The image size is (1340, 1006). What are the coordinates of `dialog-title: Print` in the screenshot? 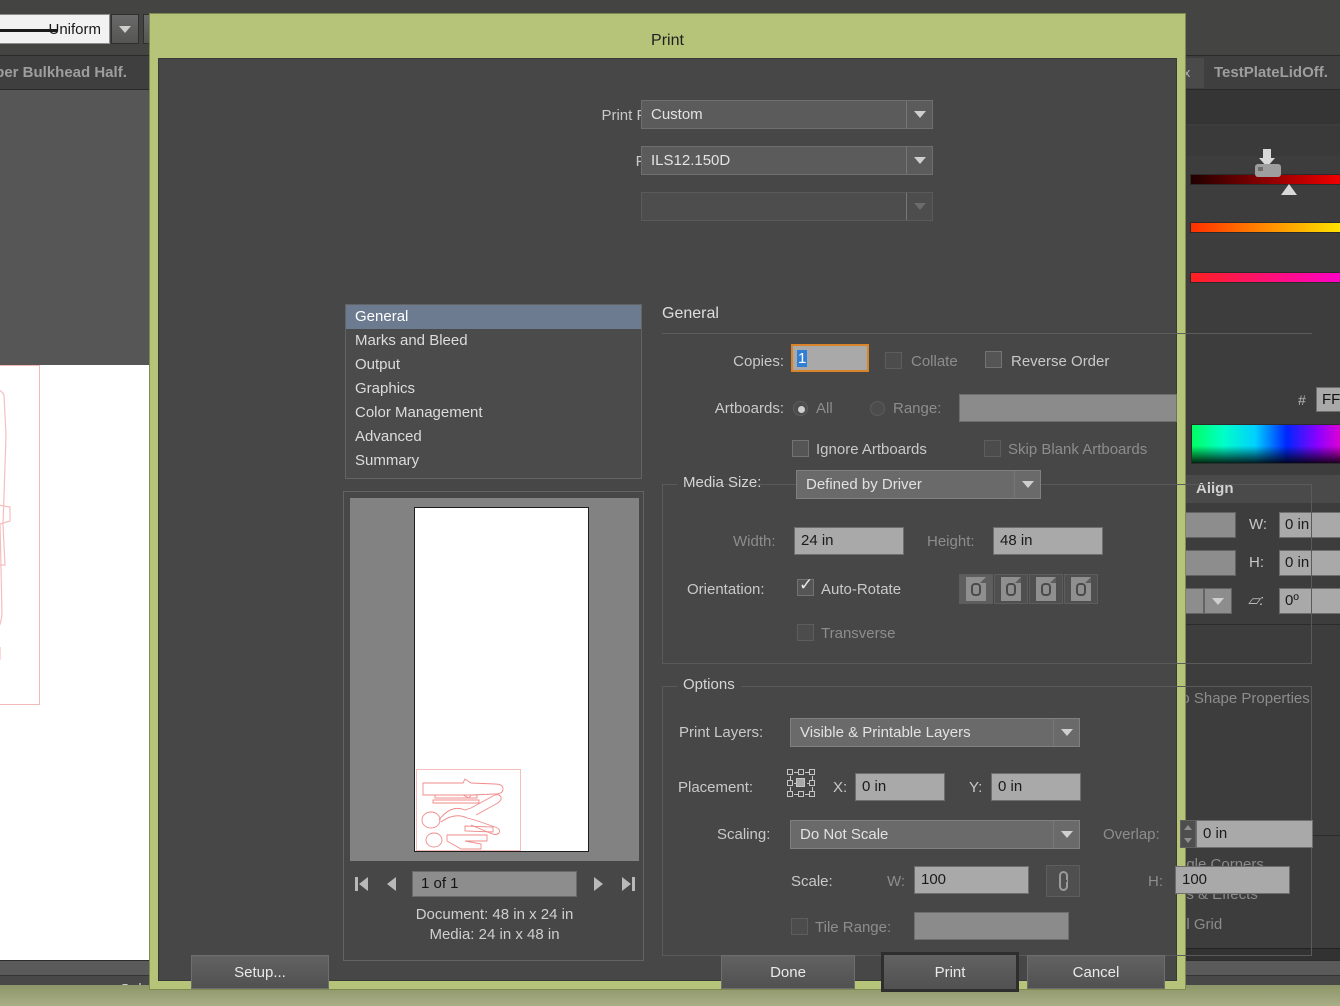 It's located at (667, 40).